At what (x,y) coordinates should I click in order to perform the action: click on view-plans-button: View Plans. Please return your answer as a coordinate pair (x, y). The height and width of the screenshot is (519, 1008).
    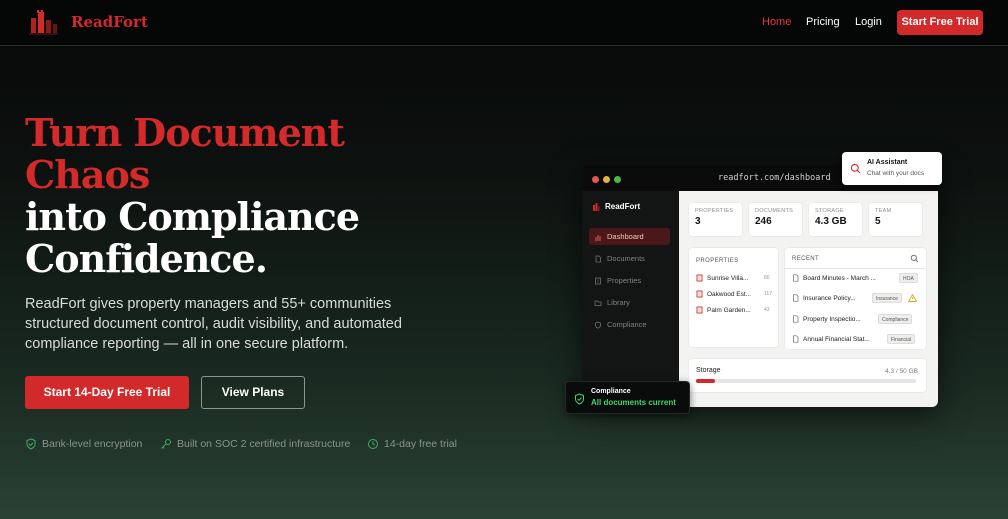
    Looking at the image, I should click on (253, 392).